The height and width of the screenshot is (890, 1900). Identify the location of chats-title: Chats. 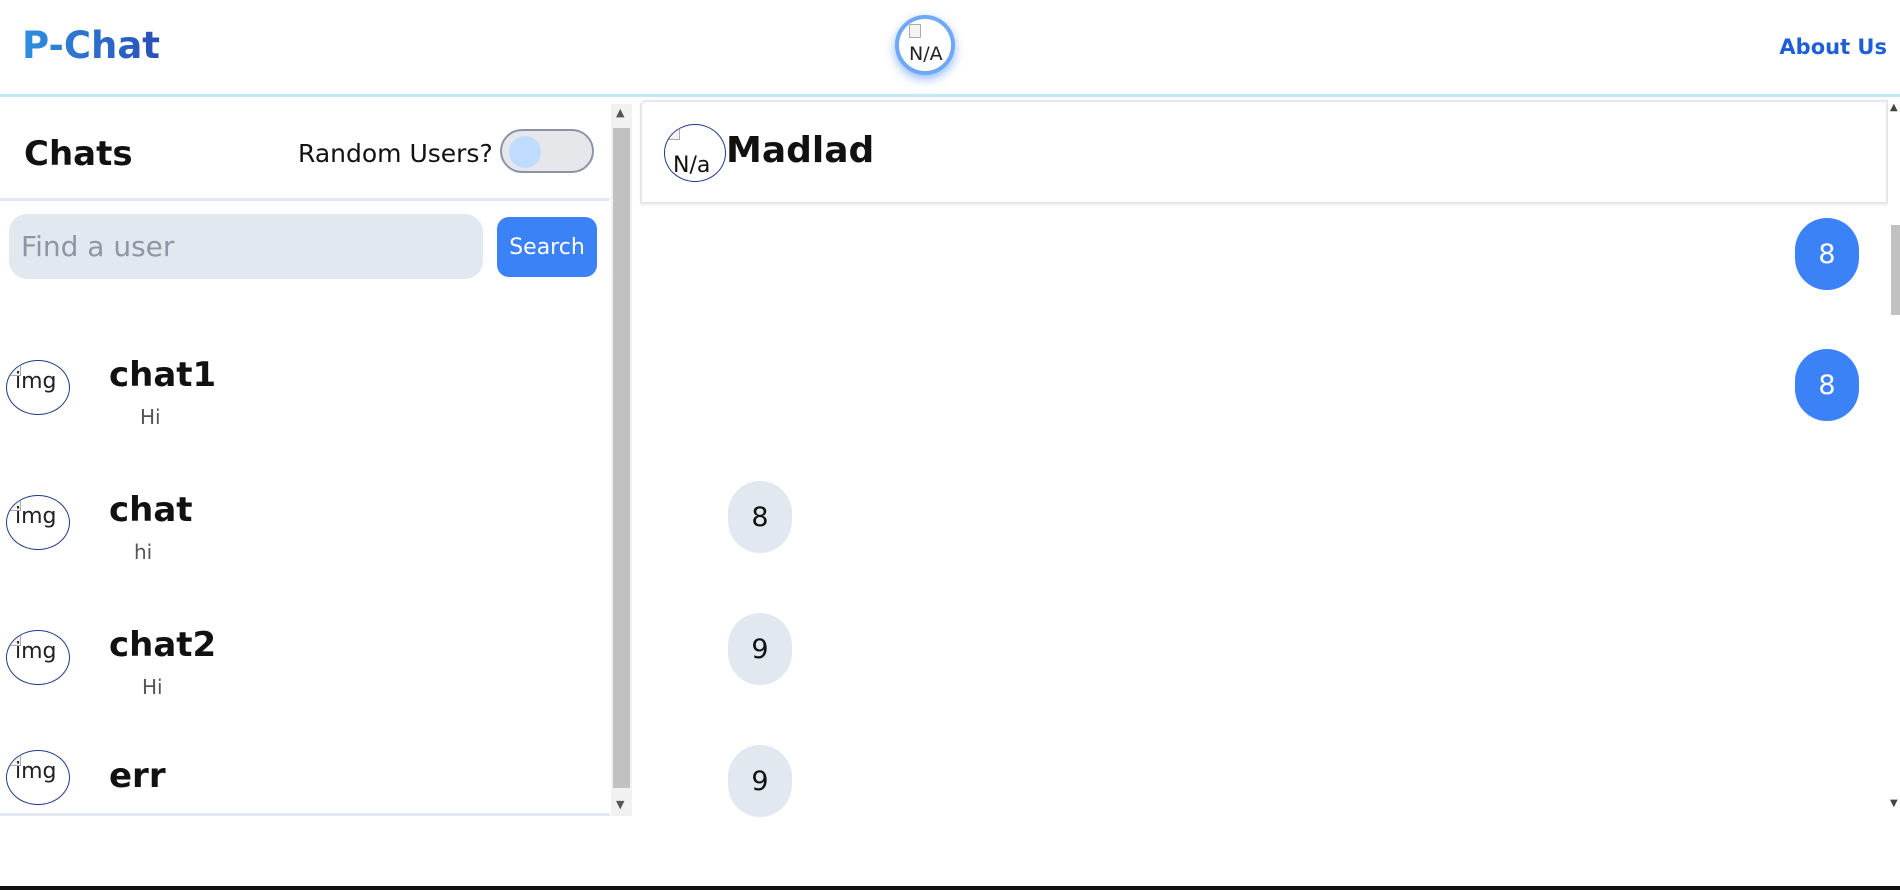
(78, 154).